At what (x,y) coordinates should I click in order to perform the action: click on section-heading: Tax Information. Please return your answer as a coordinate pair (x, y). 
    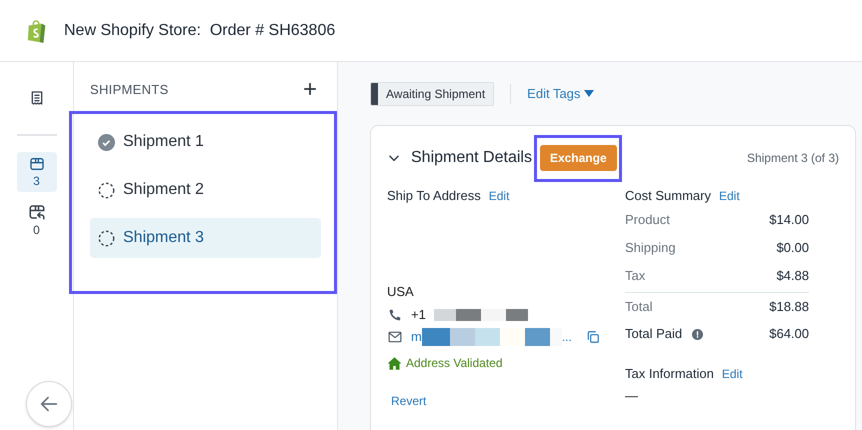
    Looking at the image, I should click on (669, 374).